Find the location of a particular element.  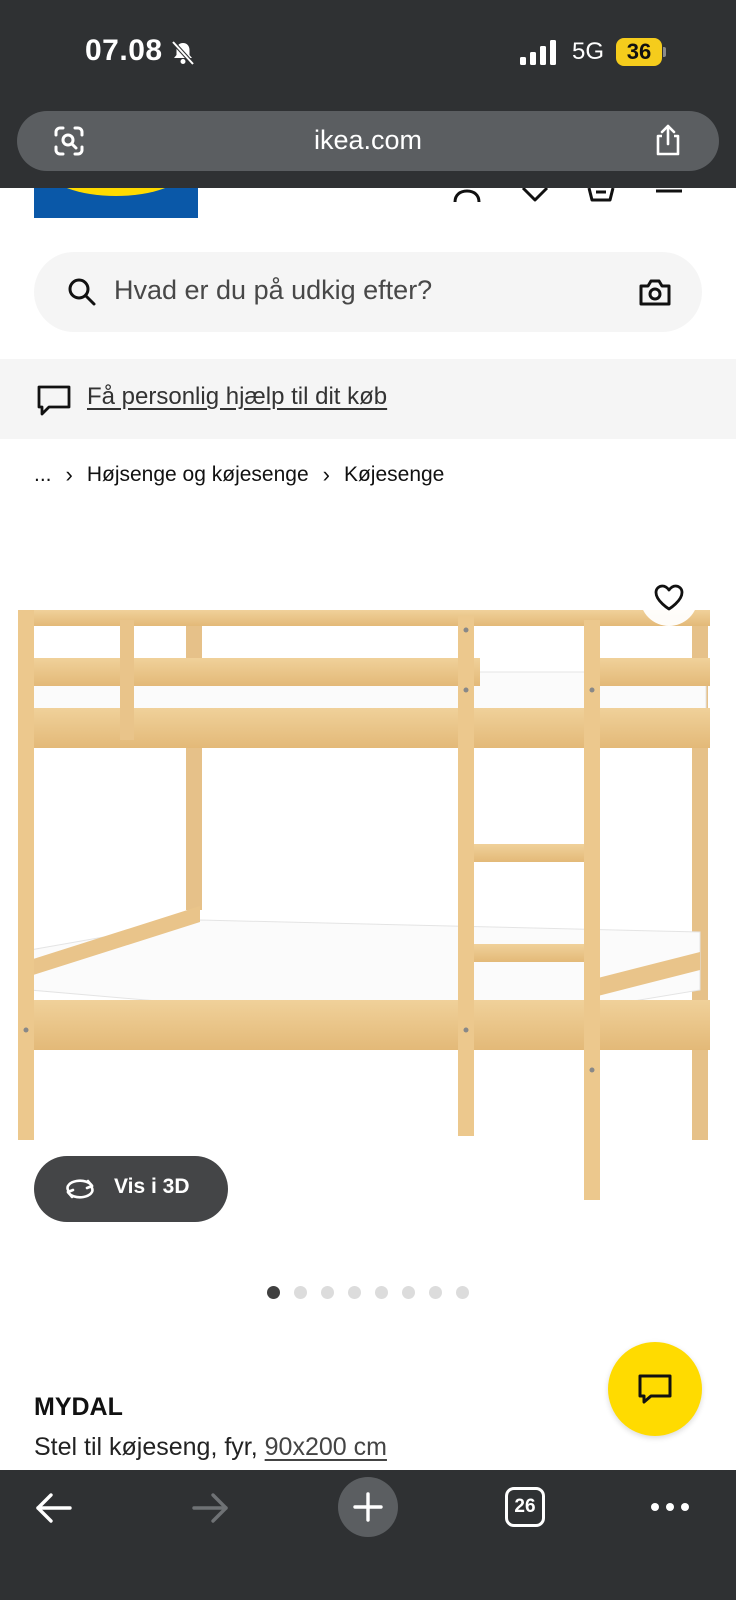

camera-search-icon is located at coordinates (655, 292).